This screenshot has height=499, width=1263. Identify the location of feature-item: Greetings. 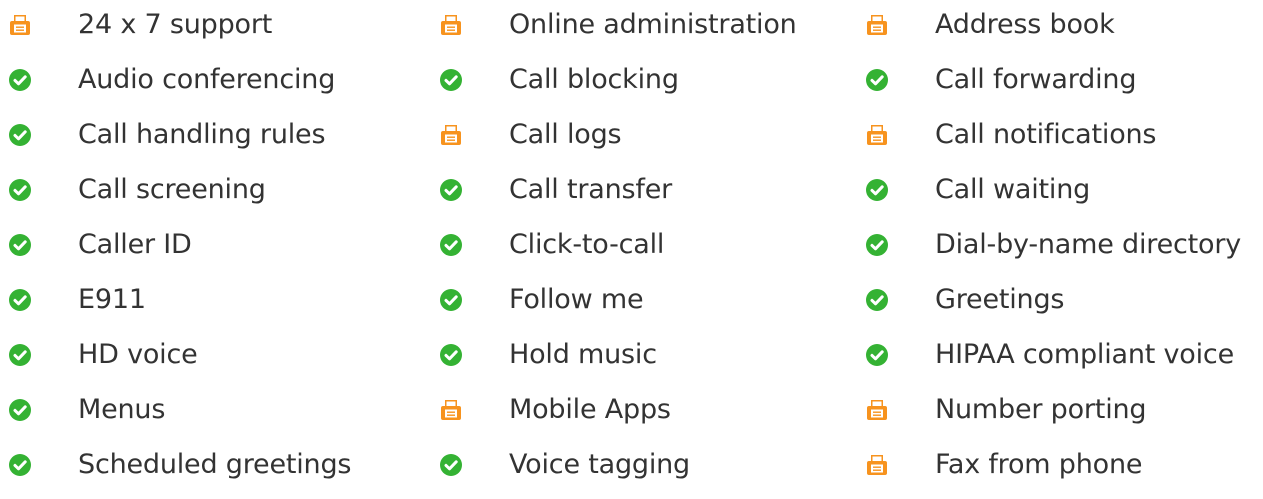
(1053, 300).